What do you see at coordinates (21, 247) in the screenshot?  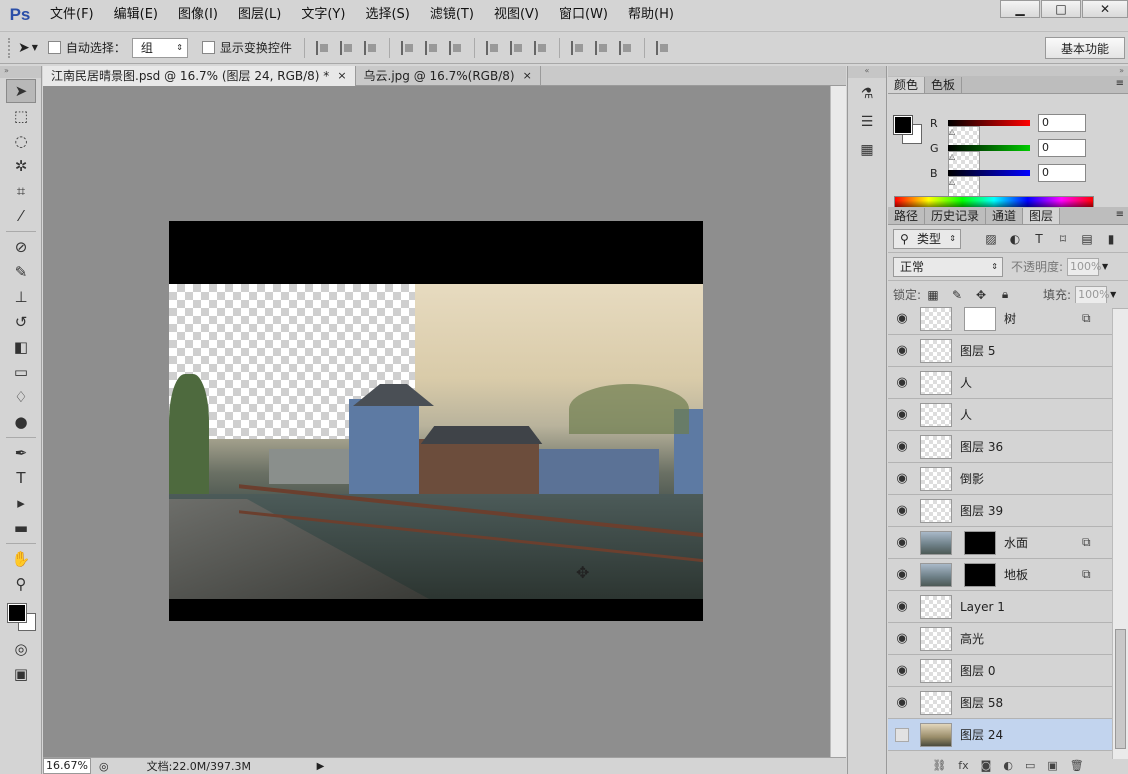 I see `healing-brush-tool-icon: ⊘` at bounding box center [21, 247].